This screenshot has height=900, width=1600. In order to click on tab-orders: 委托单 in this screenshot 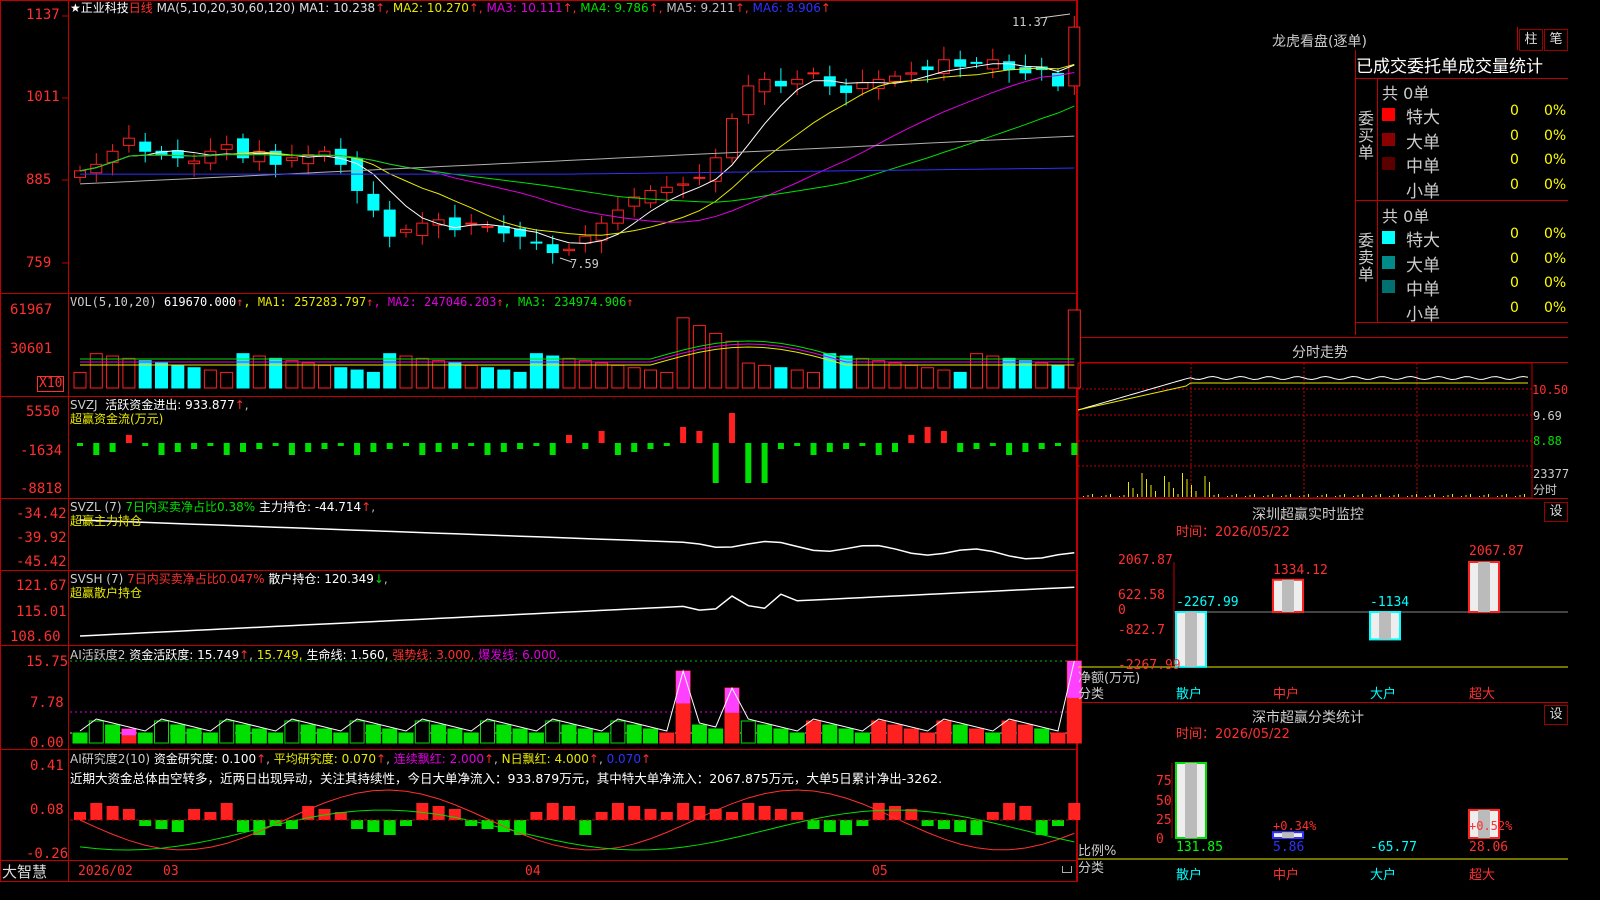, I will do `click(1432, 67)`.